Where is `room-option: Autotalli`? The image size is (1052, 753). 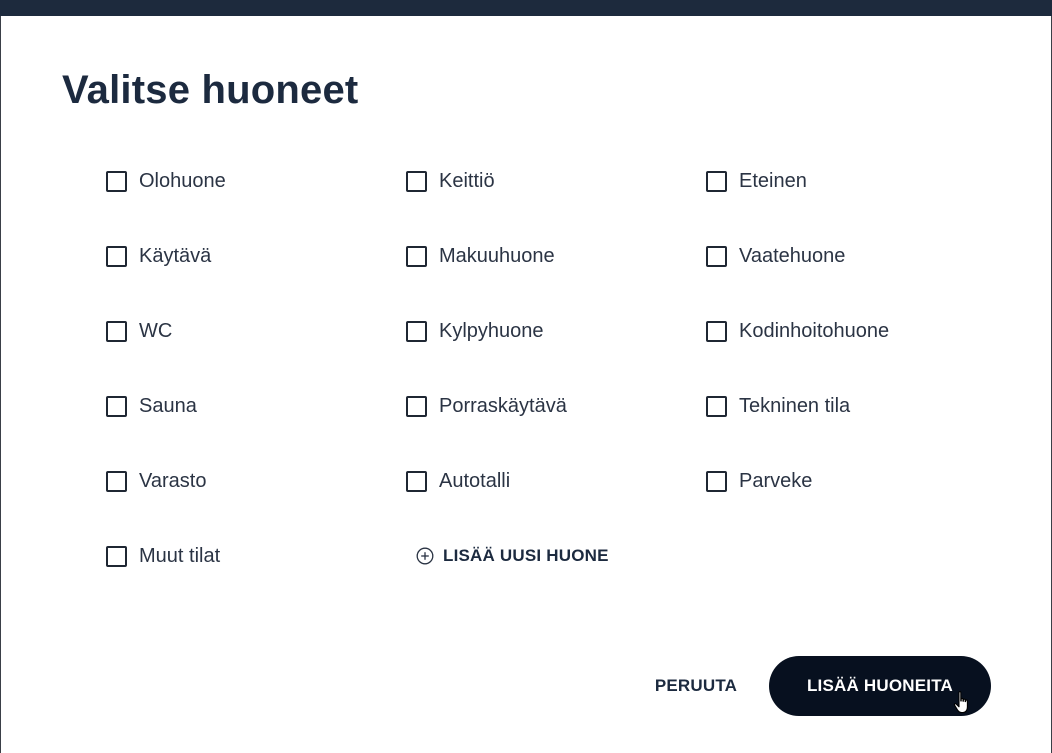
room-option: Autotalli is located at coordinates (556, 481).